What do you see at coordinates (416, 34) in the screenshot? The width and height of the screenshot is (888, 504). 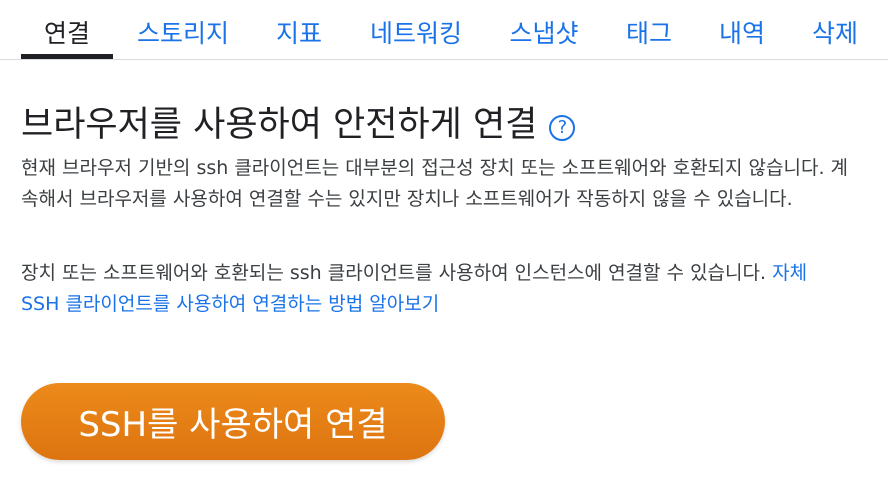 I see `tab-networking: 네트워킹` at bounding box center [416, 34].